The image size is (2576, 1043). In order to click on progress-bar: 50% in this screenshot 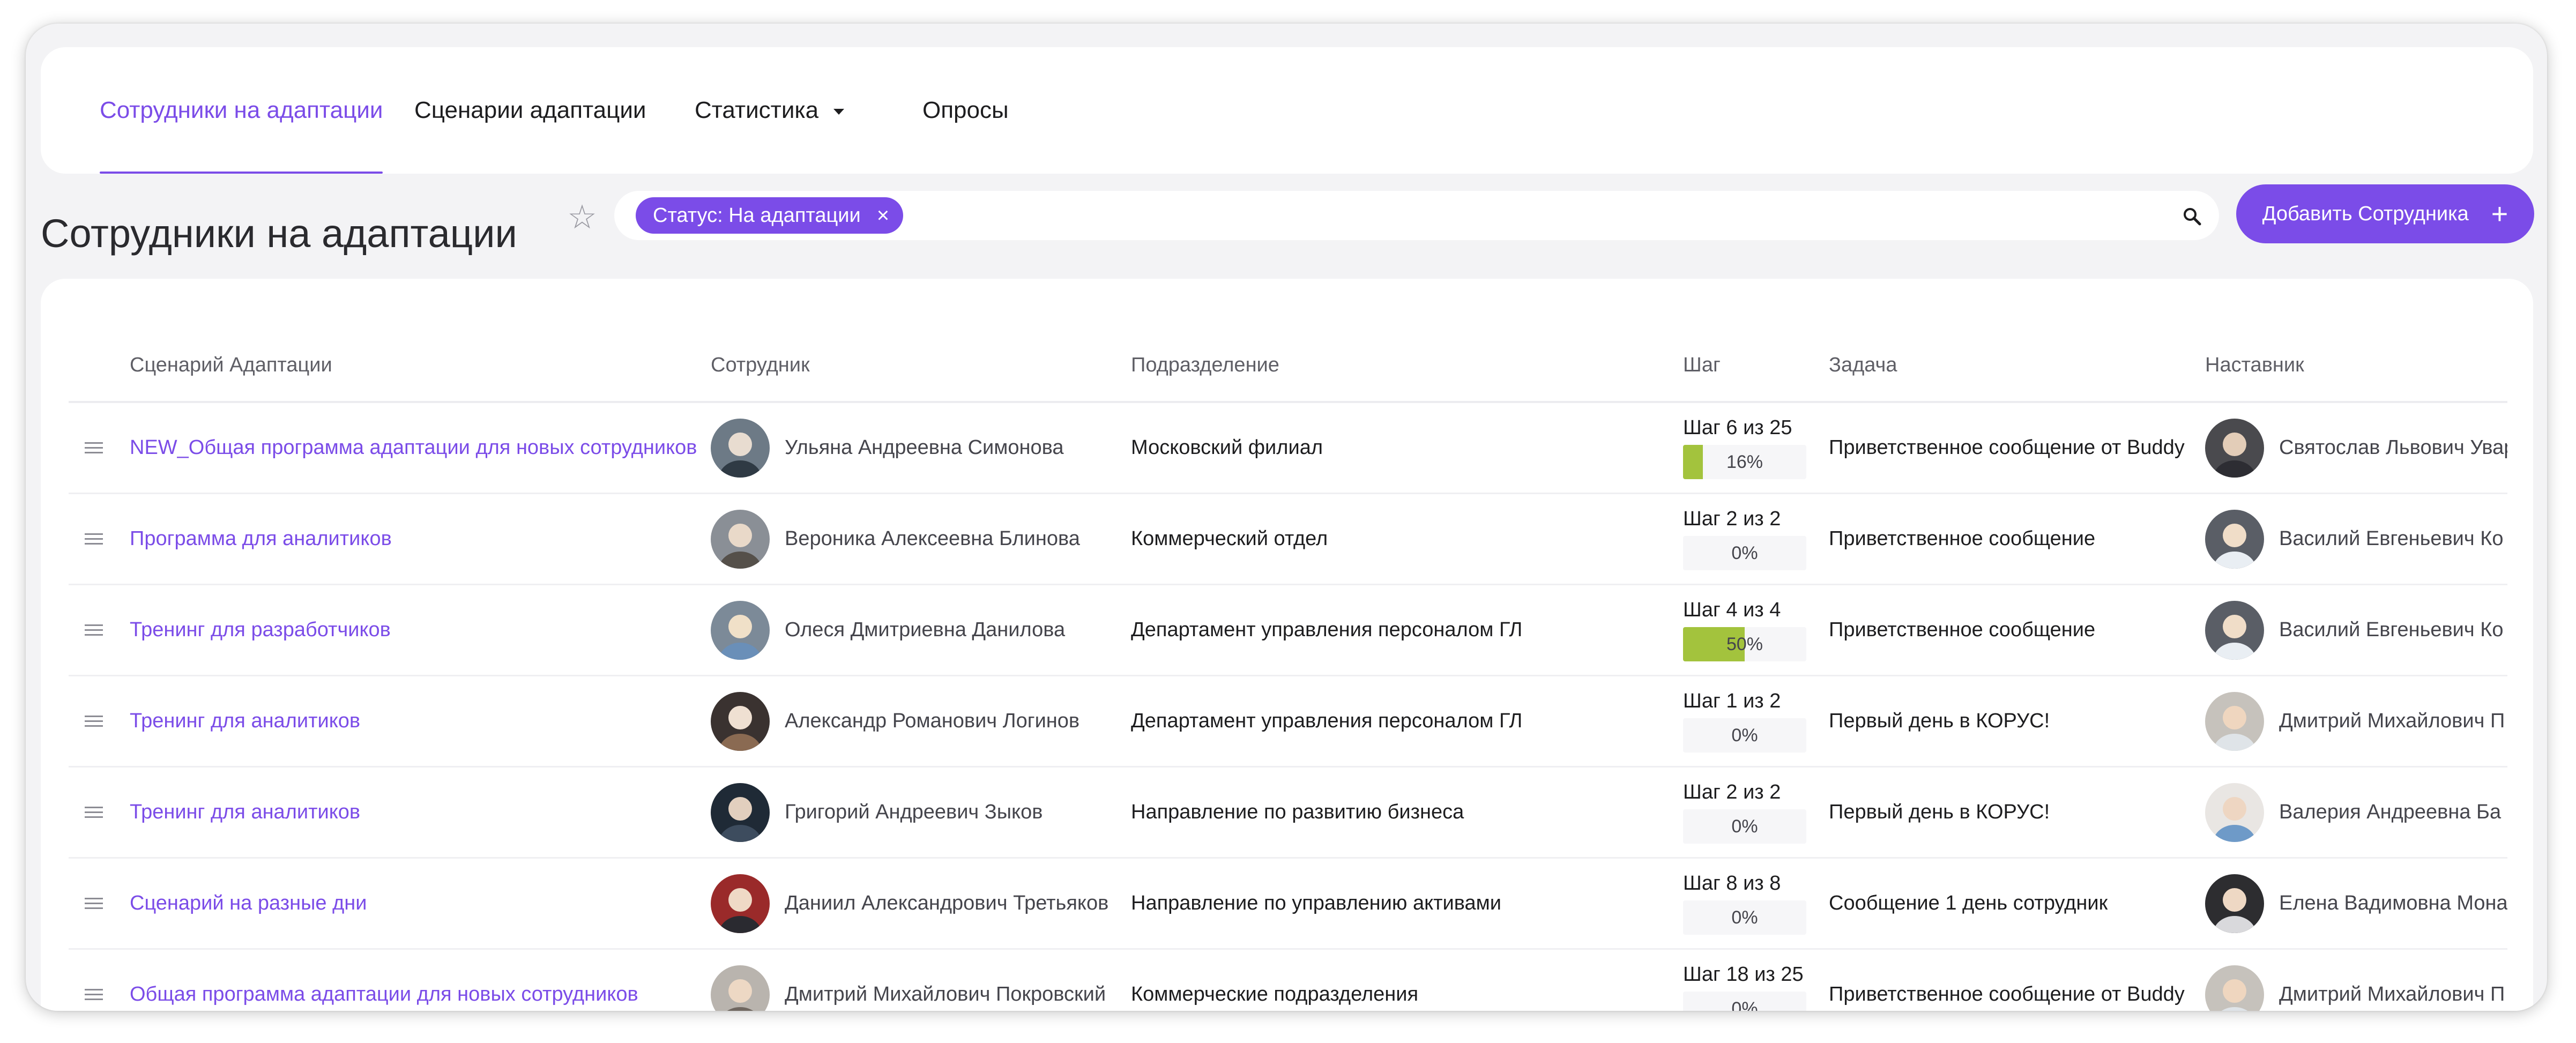, I will do `click(1744, 644)`.